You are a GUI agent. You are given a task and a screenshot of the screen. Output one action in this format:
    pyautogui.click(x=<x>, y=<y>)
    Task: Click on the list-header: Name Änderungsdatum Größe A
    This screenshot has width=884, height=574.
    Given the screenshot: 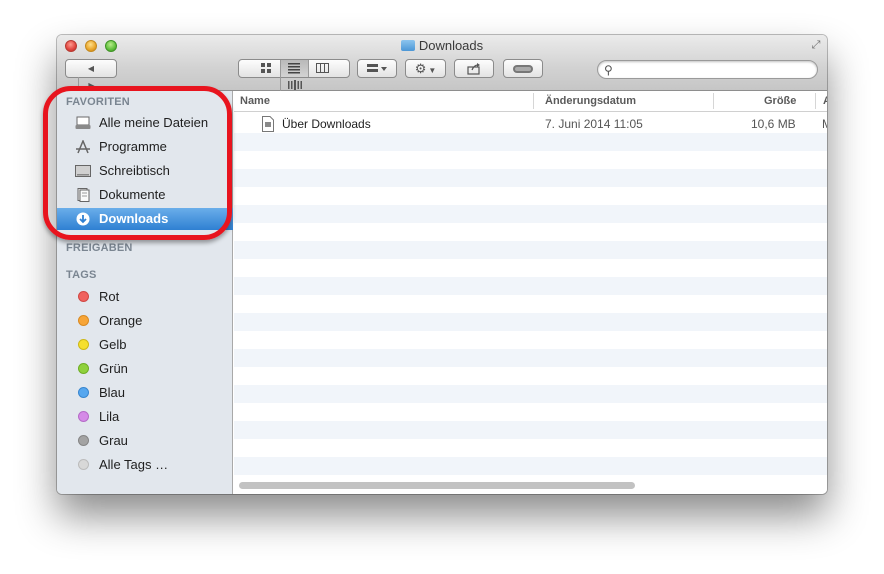 What is the action you would take?
    pyautogui.click(x=530, y=101)
    